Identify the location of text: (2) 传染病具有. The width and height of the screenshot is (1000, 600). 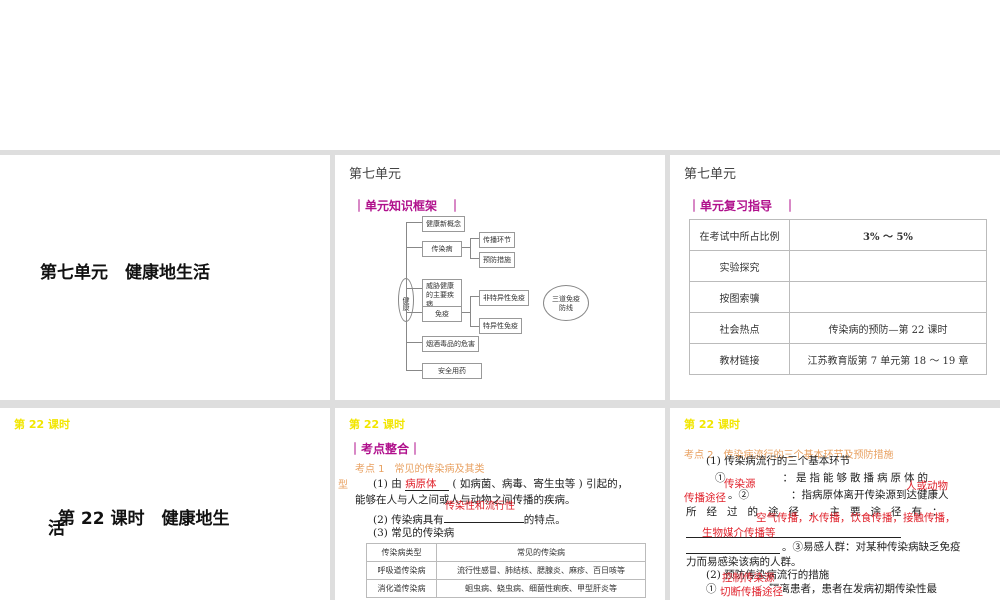
(408, 520).